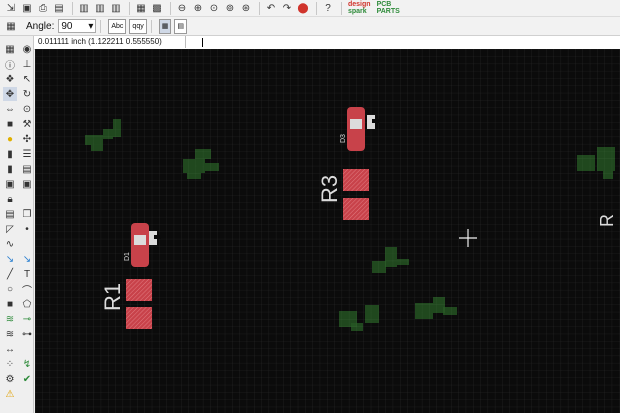 Image resolution: width=620 pixels, height=413 pixels. What do you see at coordinates (10, 139) in the screenshot?
I see `bulb-icon: ●` at bounding box center [10, 139].